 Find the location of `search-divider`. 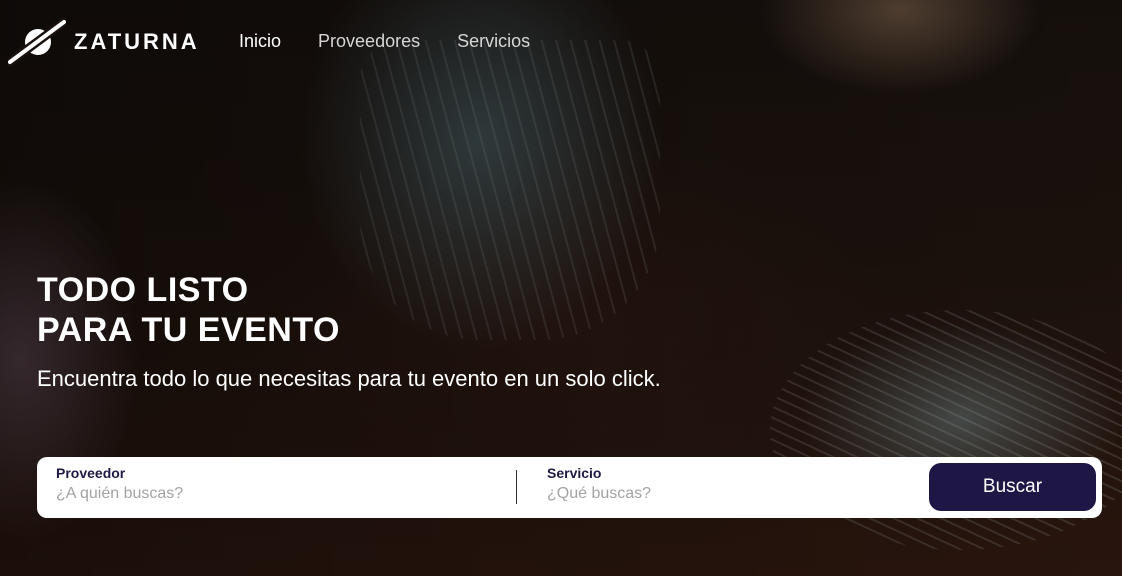

search-divider is located at coordinates (516, 487).